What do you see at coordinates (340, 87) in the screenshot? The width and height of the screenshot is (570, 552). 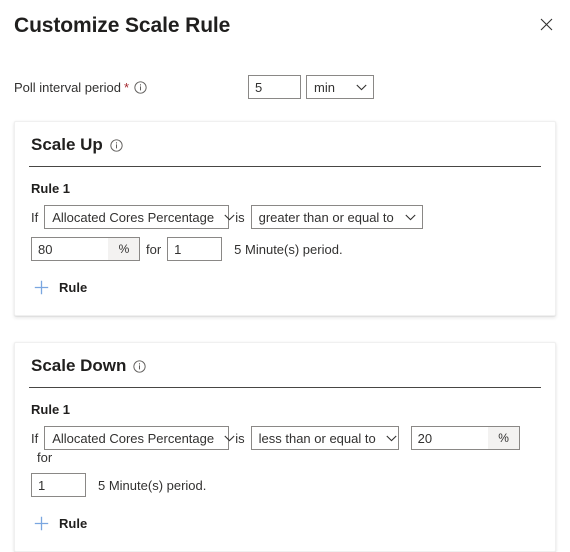 I see `poll-interval-unit-dropdown: min` at bounding box center [340, 87].